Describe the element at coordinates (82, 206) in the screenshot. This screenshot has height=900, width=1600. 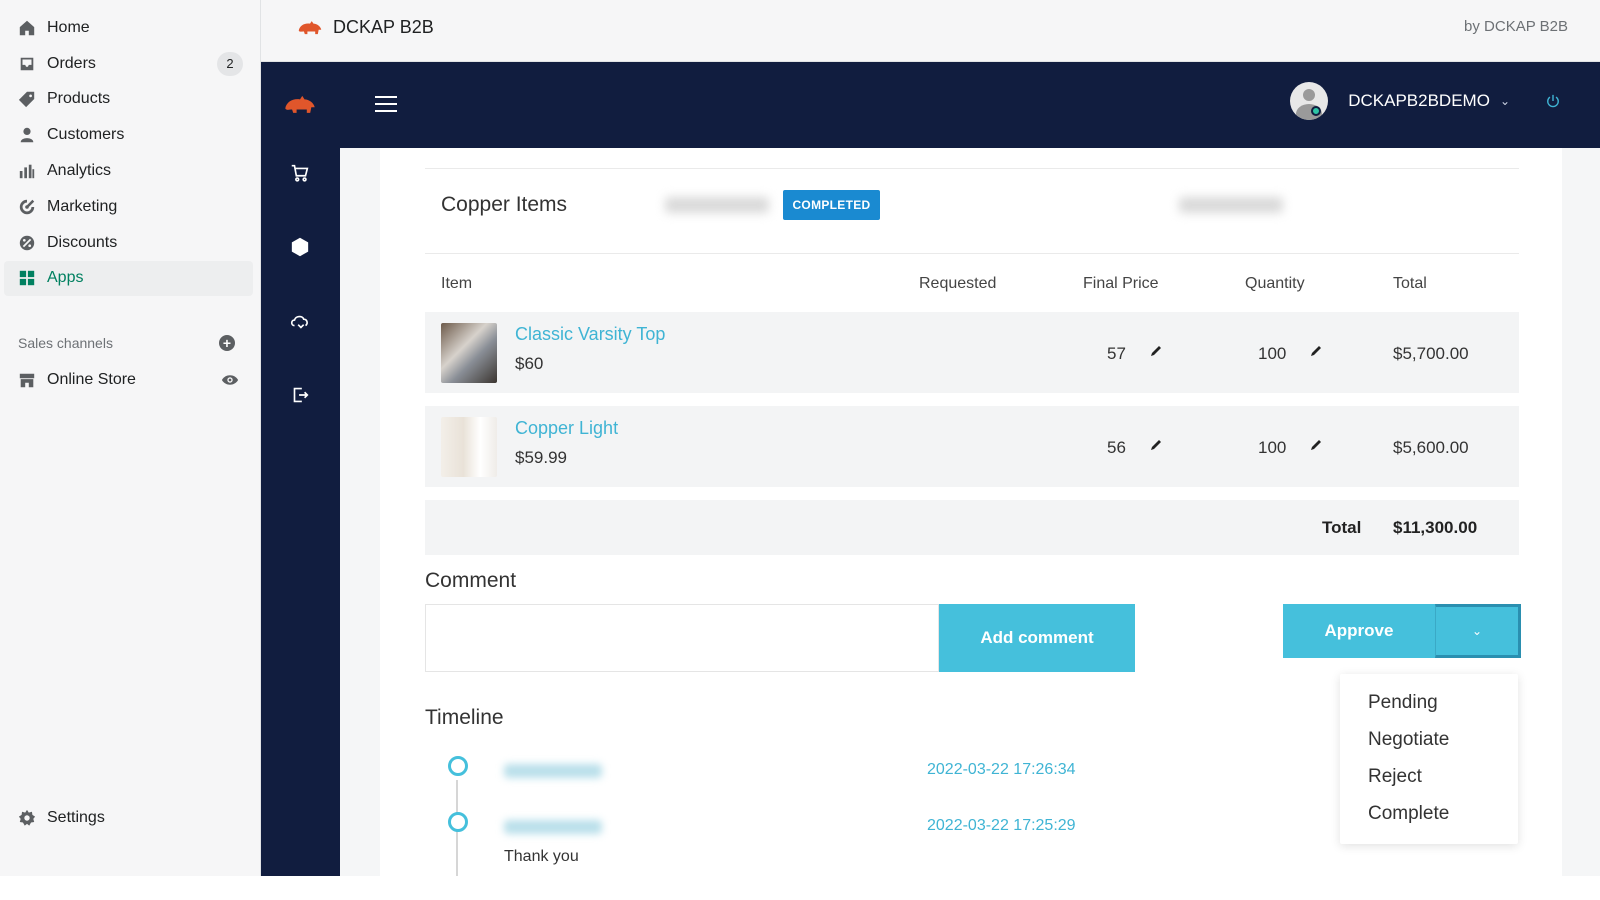
I see `sidebar-item-label: Marketing` at that location.